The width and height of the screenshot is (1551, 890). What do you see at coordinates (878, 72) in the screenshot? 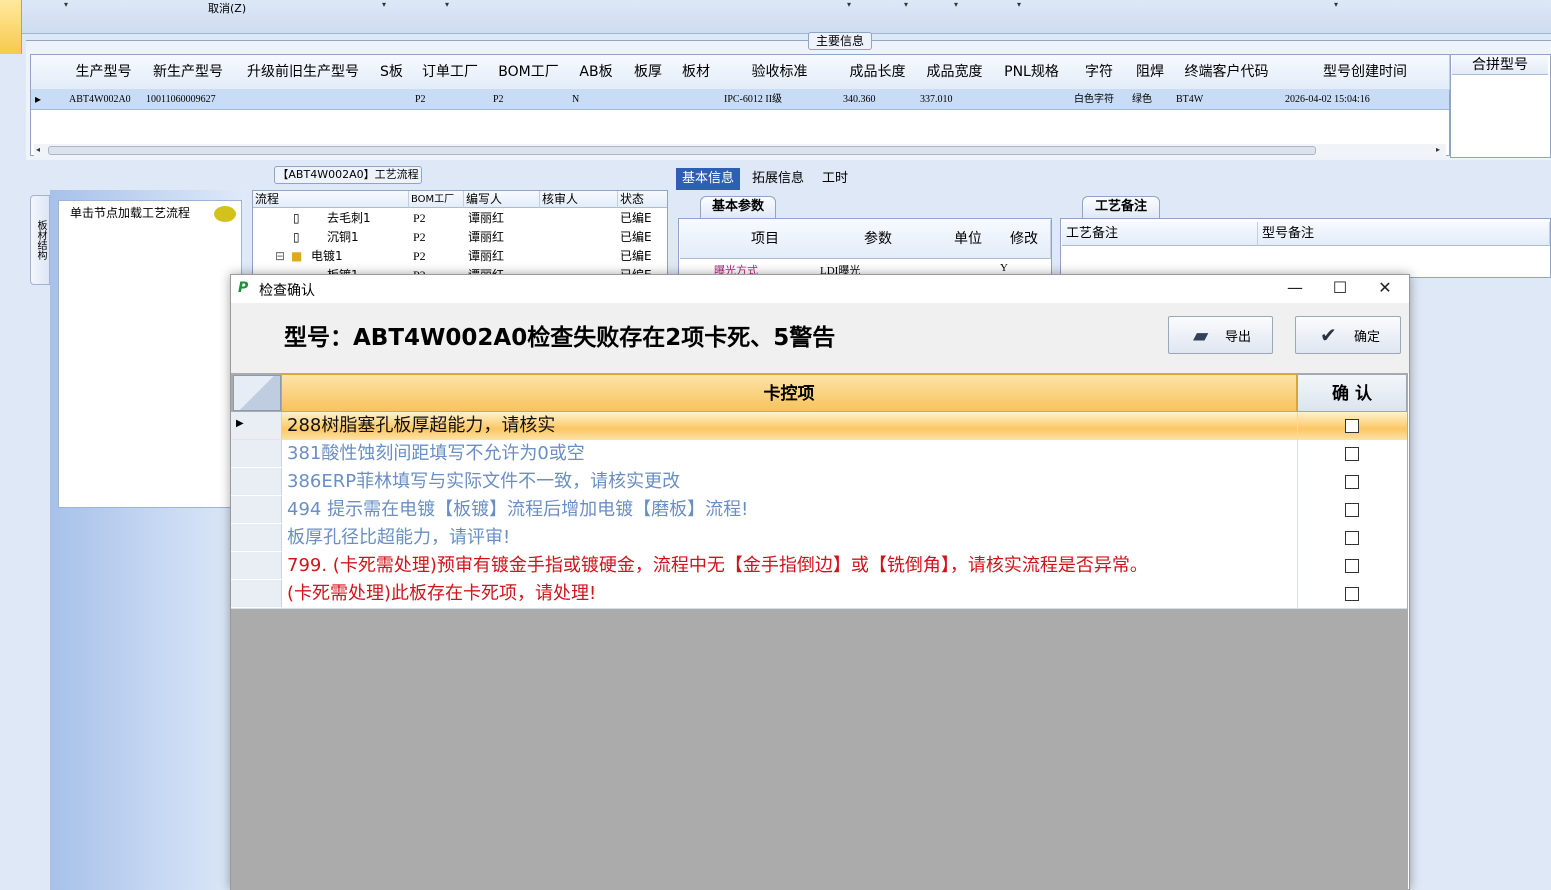
I see `col-header: 成品长度` at bounding box center [878, 72].